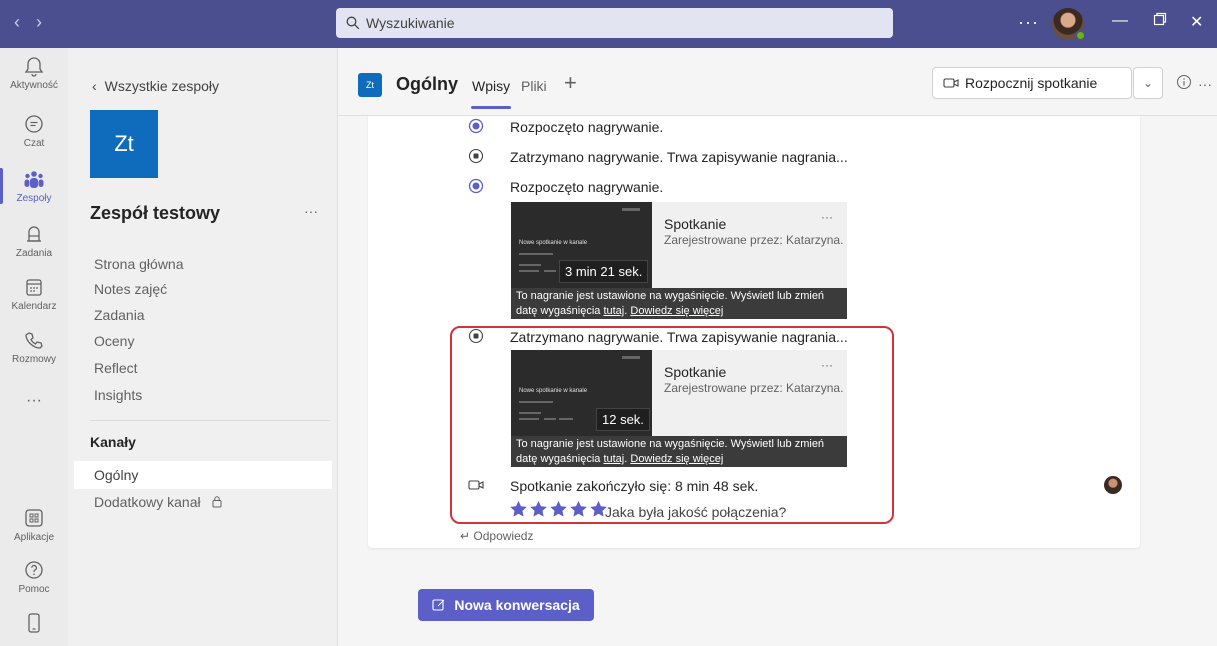 This screenshot has height=646, width=1217. I want to click on rail-item-calendar: Kalendarz, so click(34, 294).